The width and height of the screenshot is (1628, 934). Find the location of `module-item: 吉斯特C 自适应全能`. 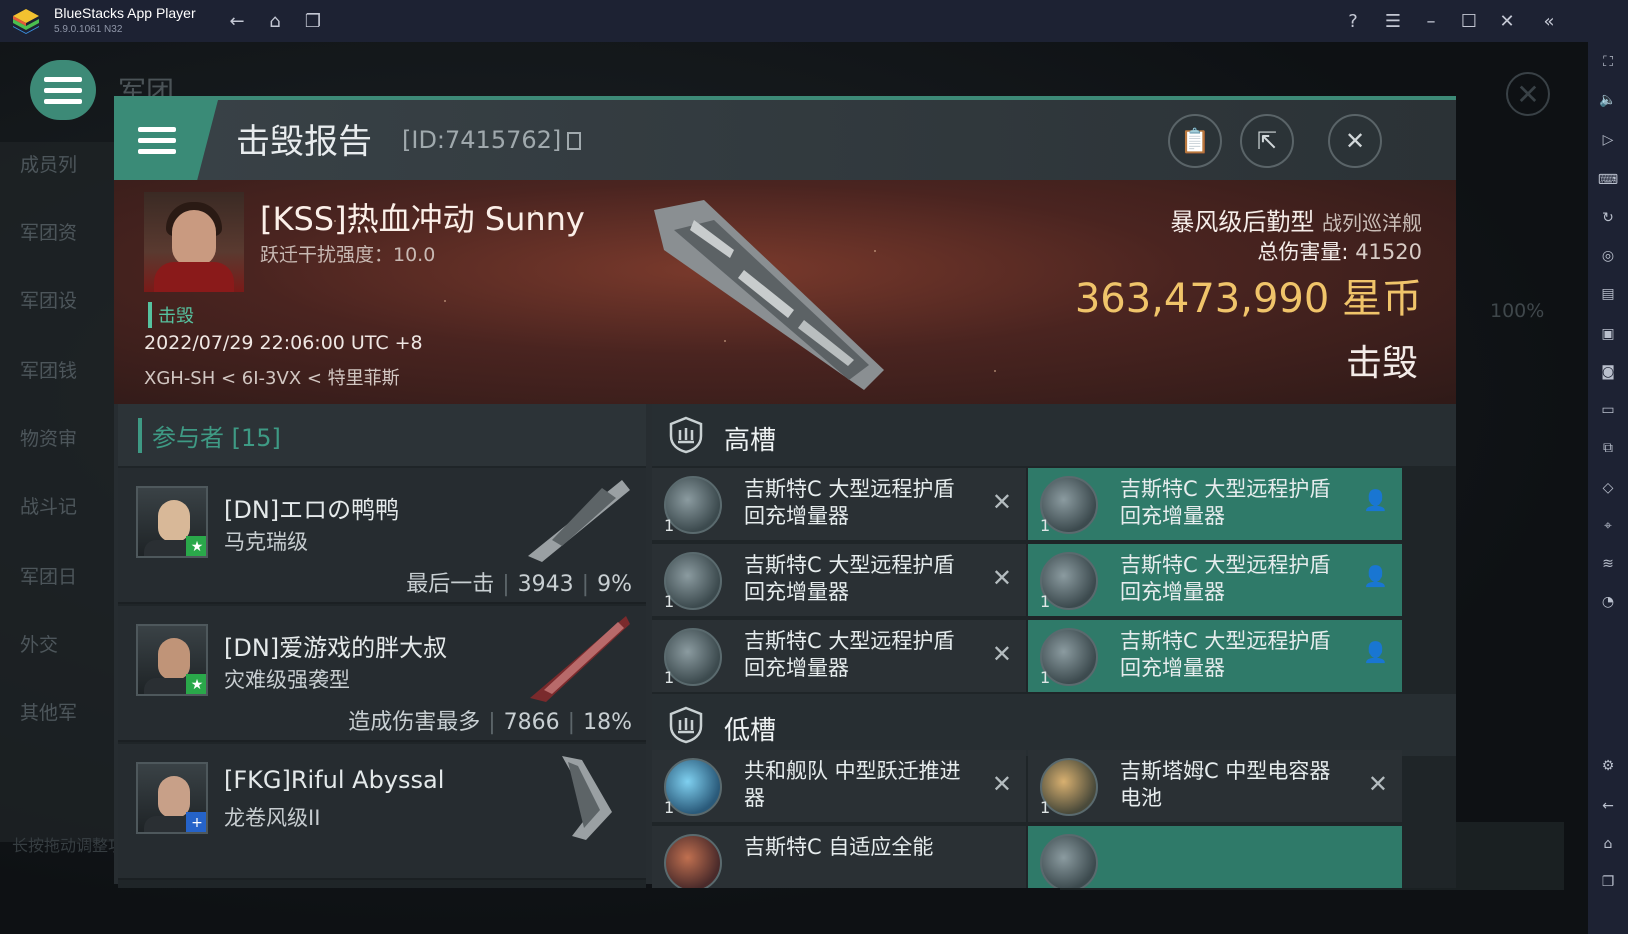

module-item: 吉斯特C 自适应全能 is located at coordinates (839, 857).